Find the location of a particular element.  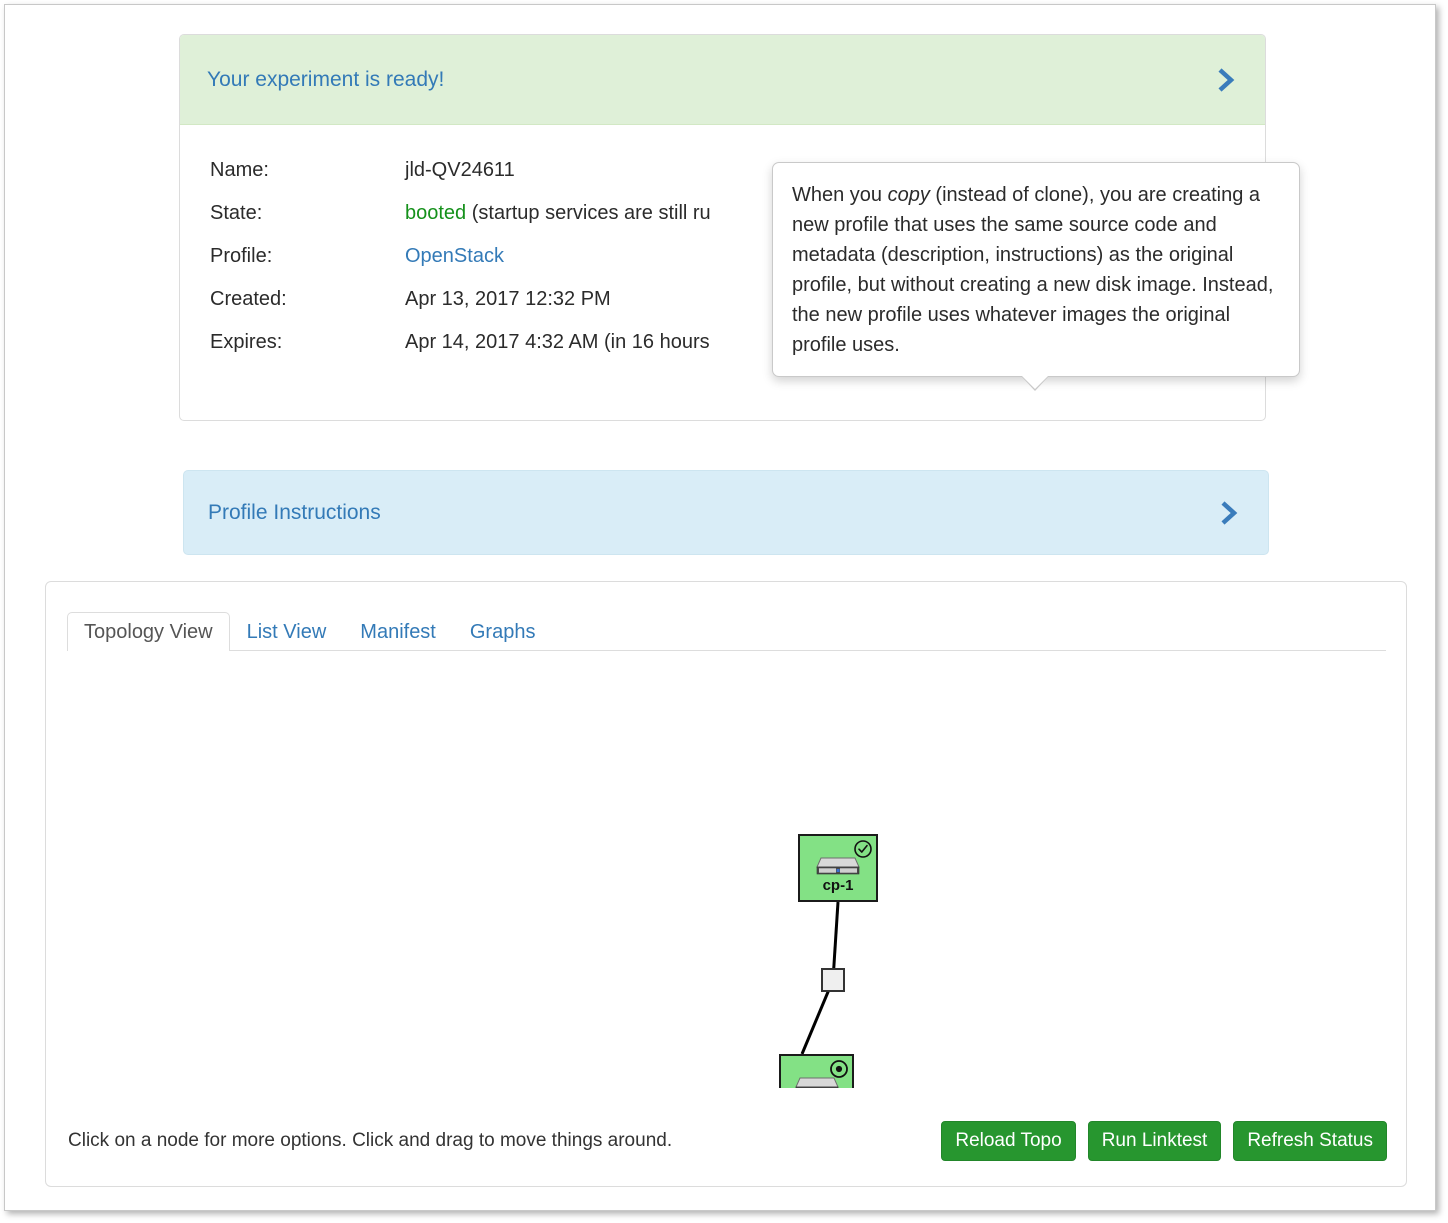

check-circle-icon is located at coordinates (863, 851).